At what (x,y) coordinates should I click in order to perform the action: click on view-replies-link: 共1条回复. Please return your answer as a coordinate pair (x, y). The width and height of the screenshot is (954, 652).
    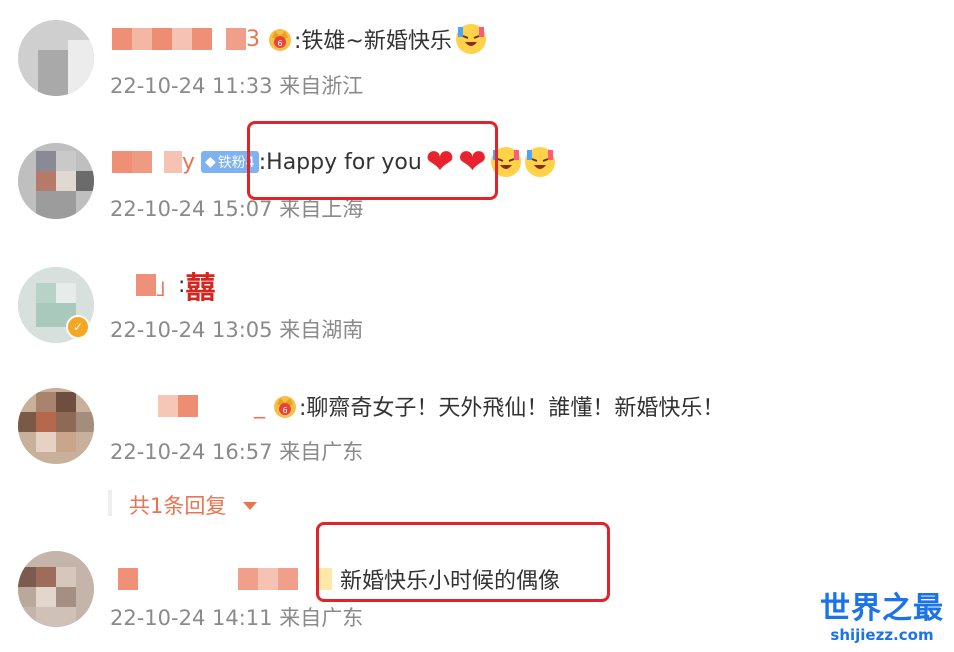
    Looking at the image, I should click on (177, 505).